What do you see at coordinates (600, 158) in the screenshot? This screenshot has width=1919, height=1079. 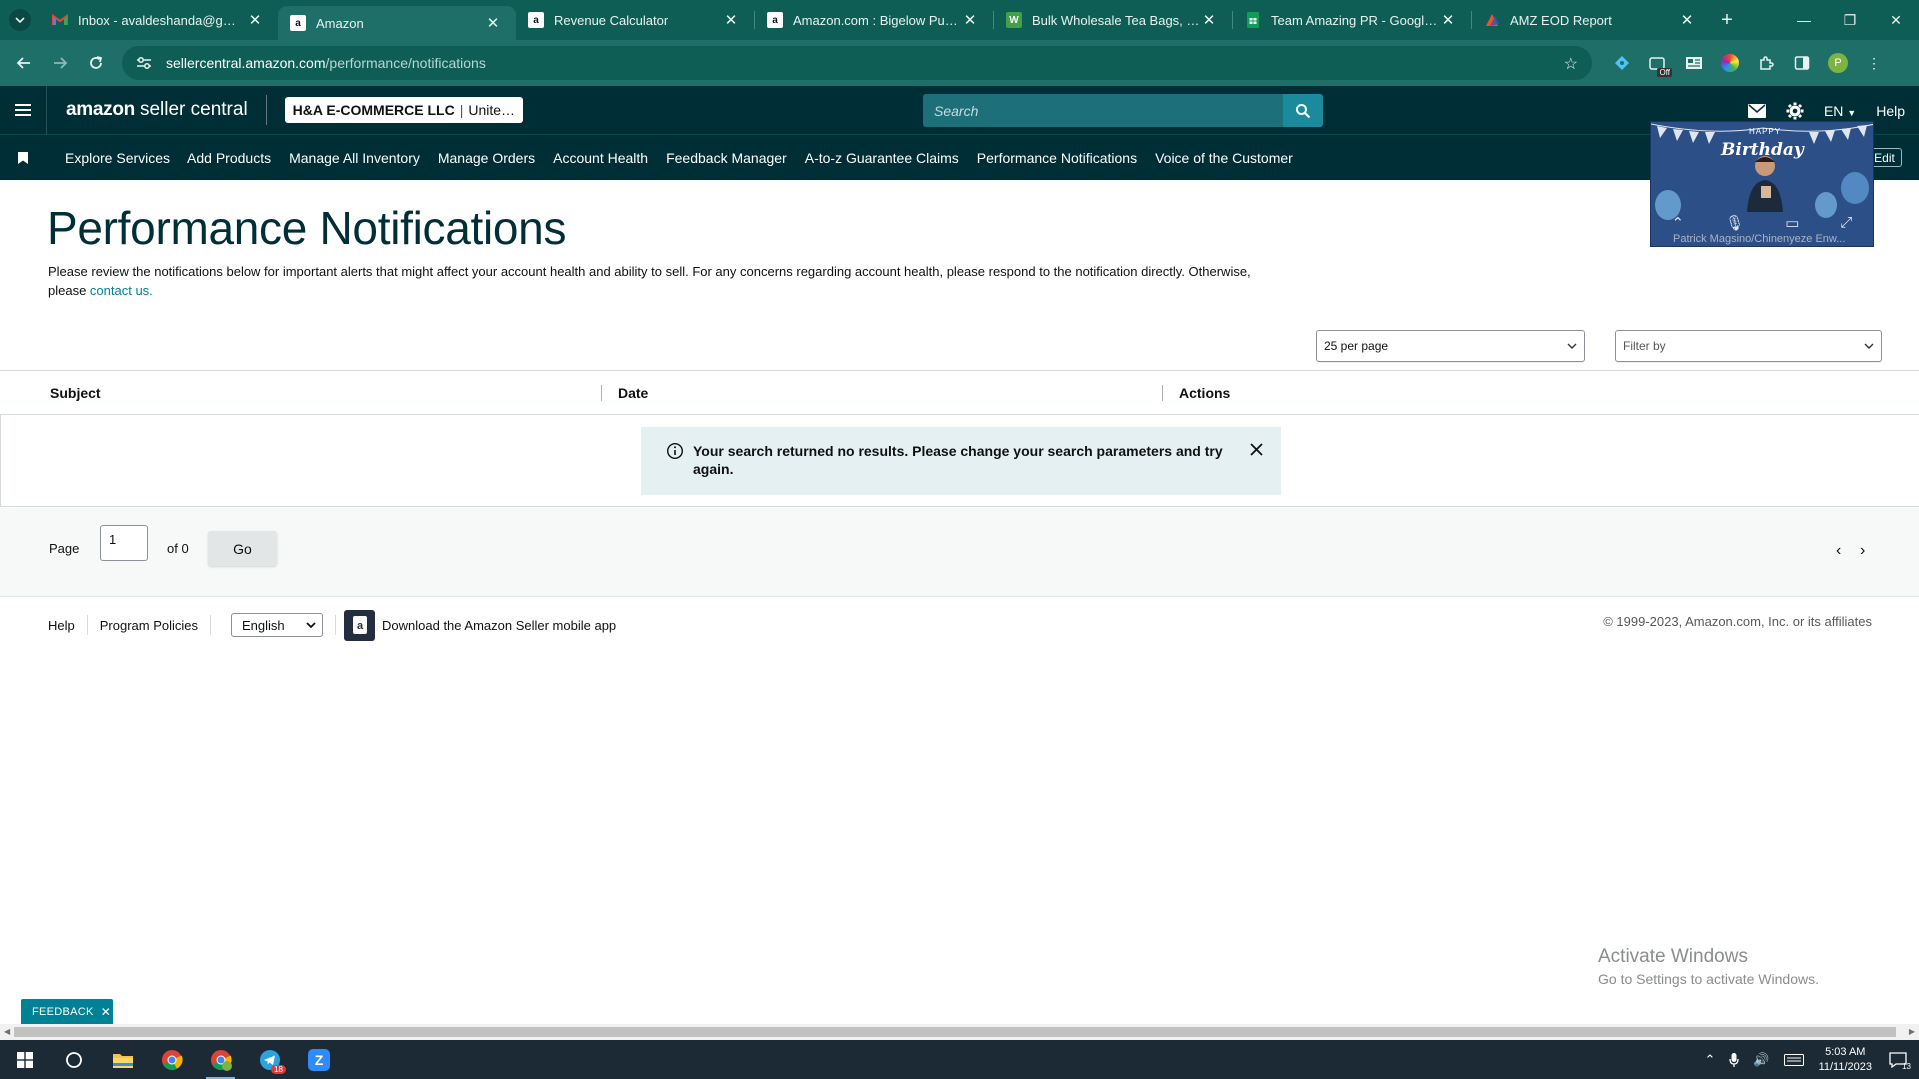 I see `nav-account-health: Account Health` at bounding box center [600, 158].